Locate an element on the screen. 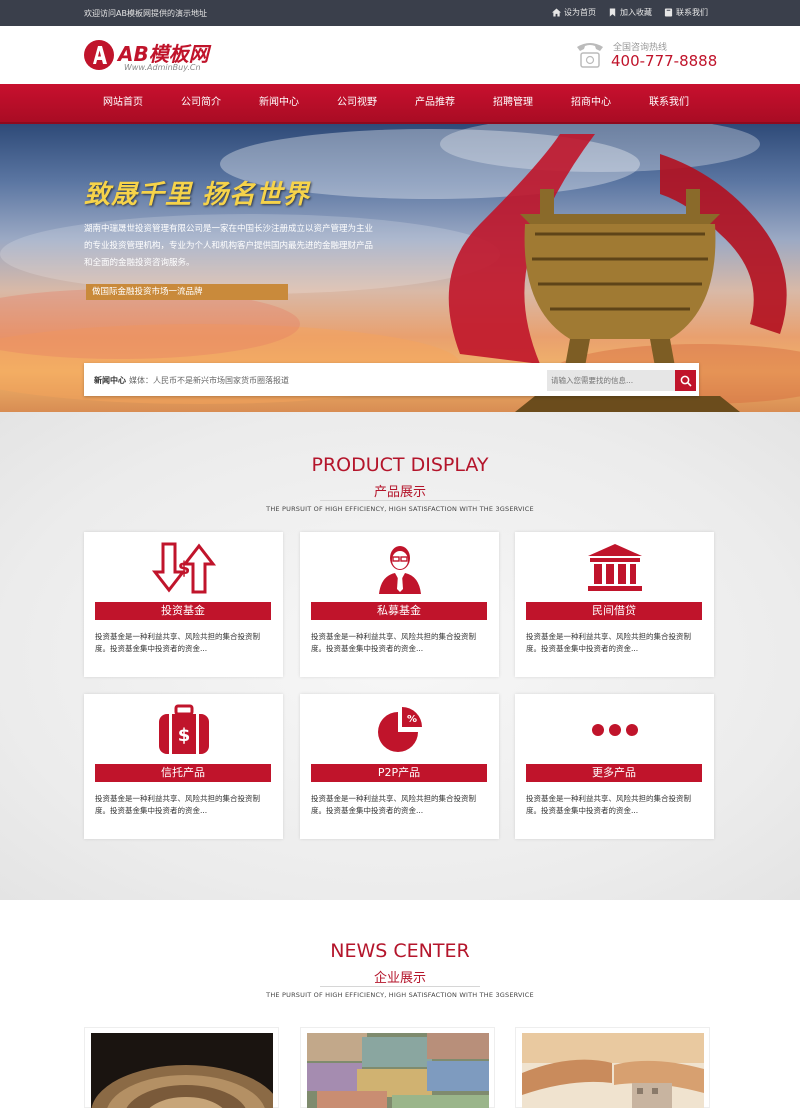 The width and height of the screenshot is (800, 1108). product-divider is located at coordinates (400, 500).